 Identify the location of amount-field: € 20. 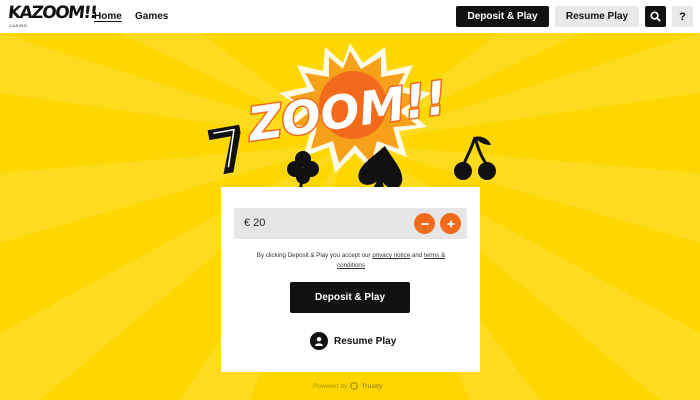
(350, 223).